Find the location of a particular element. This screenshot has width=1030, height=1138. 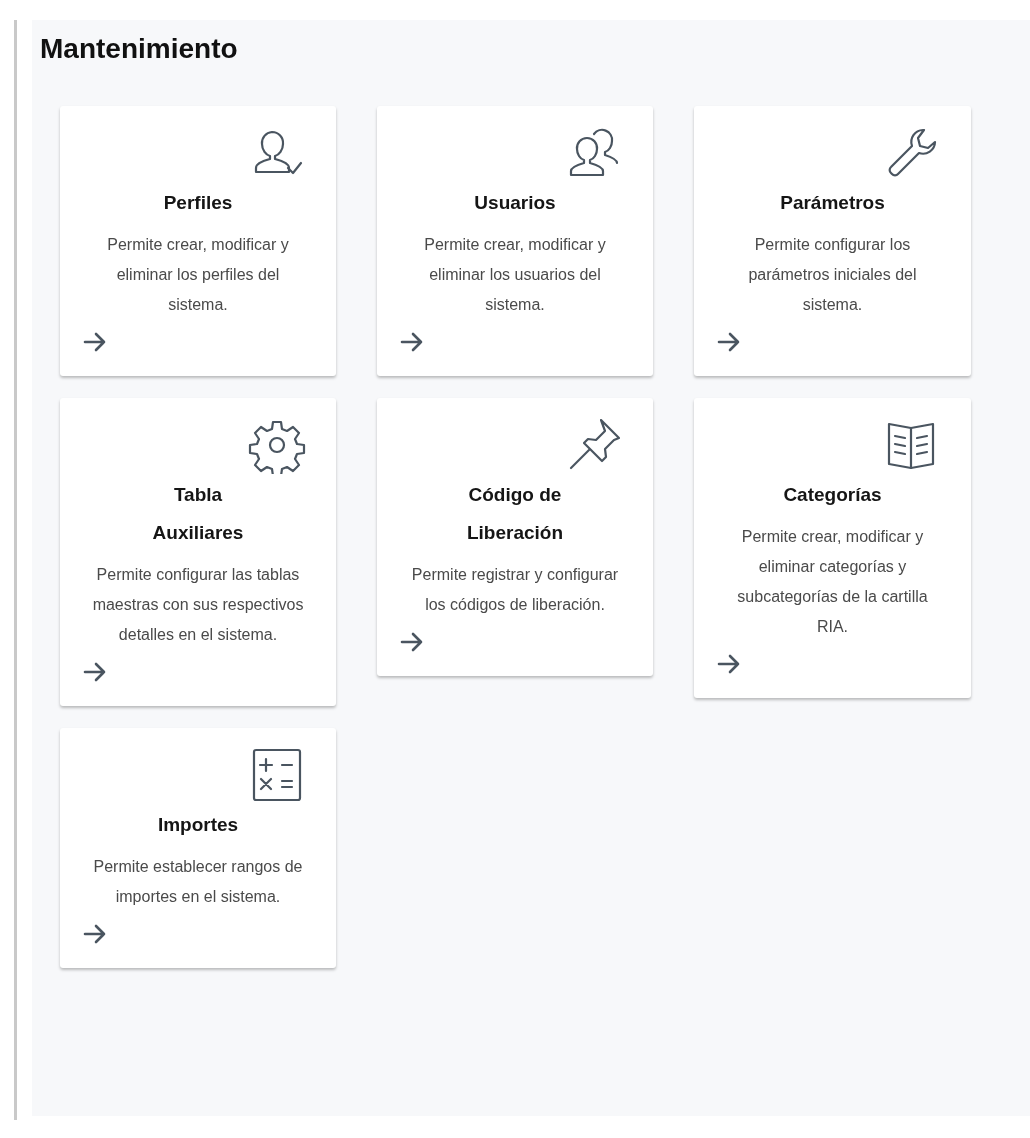

card-description: Permite configurar las tablas maestras con sus respectivos detalles en el sistema. is located at coordinates (198, 604).